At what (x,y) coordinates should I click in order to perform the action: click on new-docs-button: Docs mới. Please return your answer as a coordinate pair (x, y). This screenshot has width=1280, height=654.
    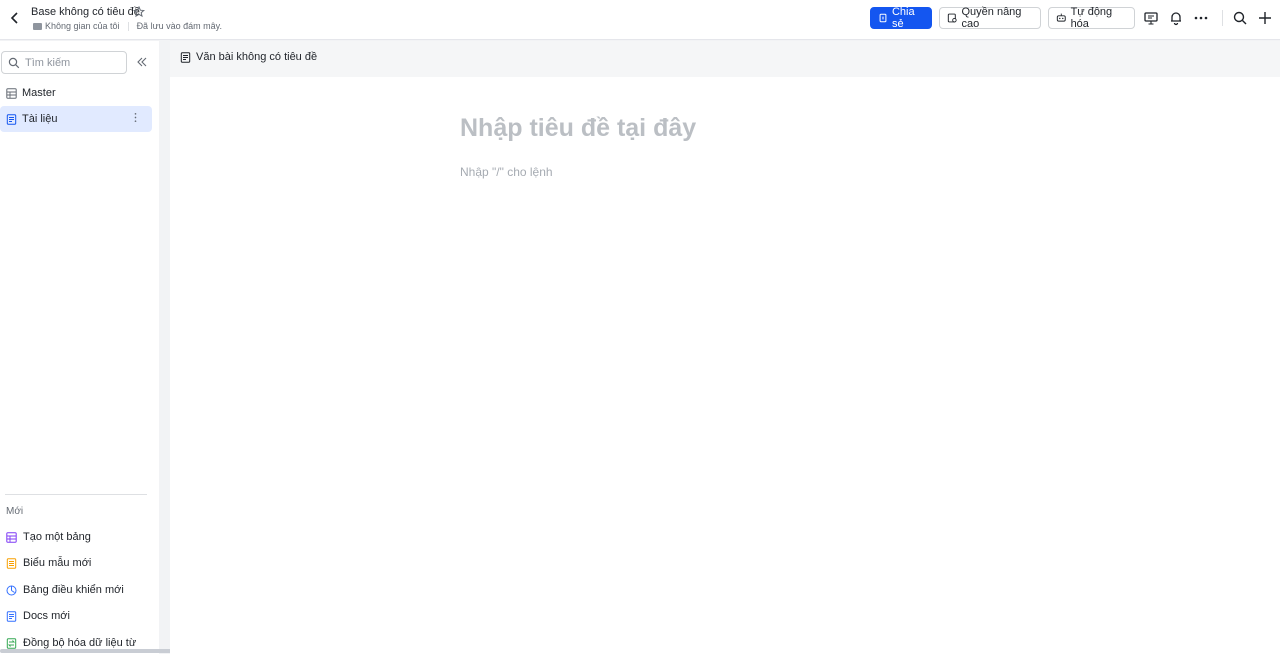
    Looking at the image, I should click on (38, 616).